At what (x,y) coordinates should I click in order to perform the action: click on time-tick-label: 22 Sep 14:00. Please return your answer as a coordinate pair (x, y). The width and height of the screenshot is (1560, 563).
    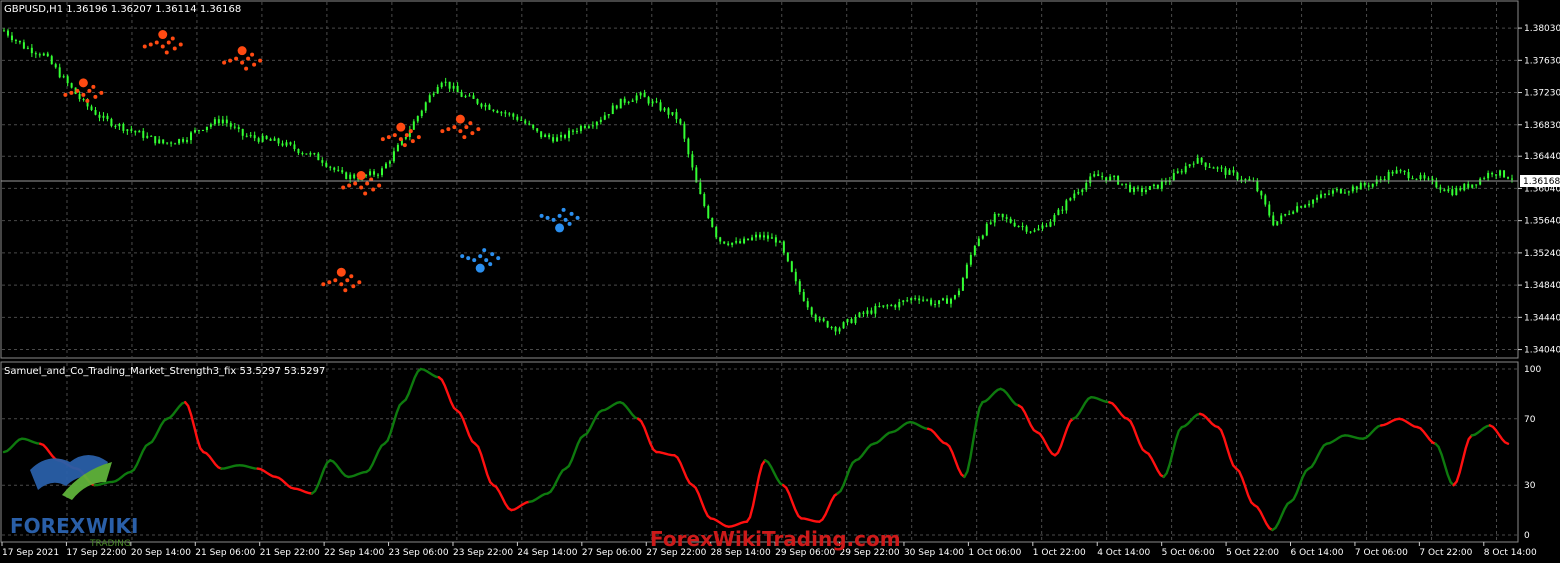
    Looking at the image, I should click on (354, 553).